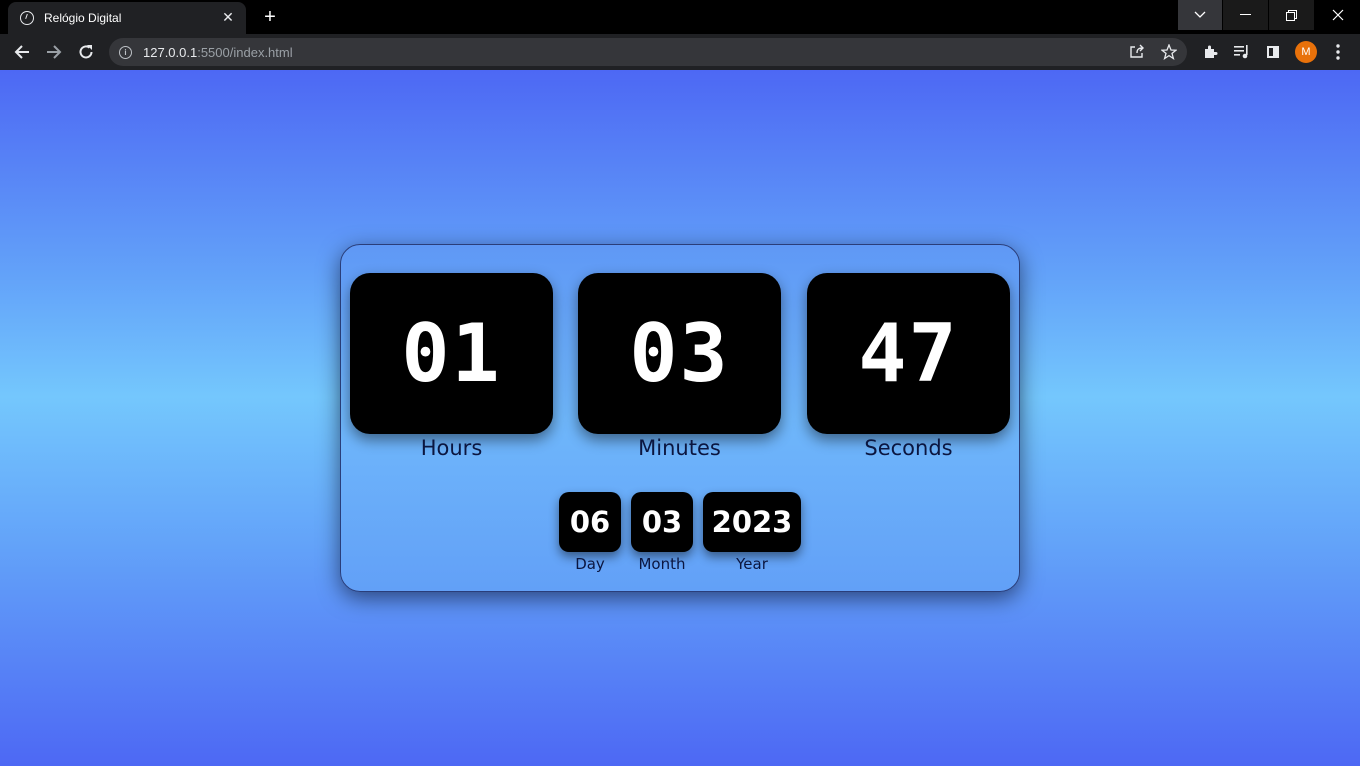 Image resolution: width=1360 pixels, height=766 pixels. What do you see at coordinates (908, 353) in the screenshot?
I see `seconds-display: 47` at bounding box center [908, 353].